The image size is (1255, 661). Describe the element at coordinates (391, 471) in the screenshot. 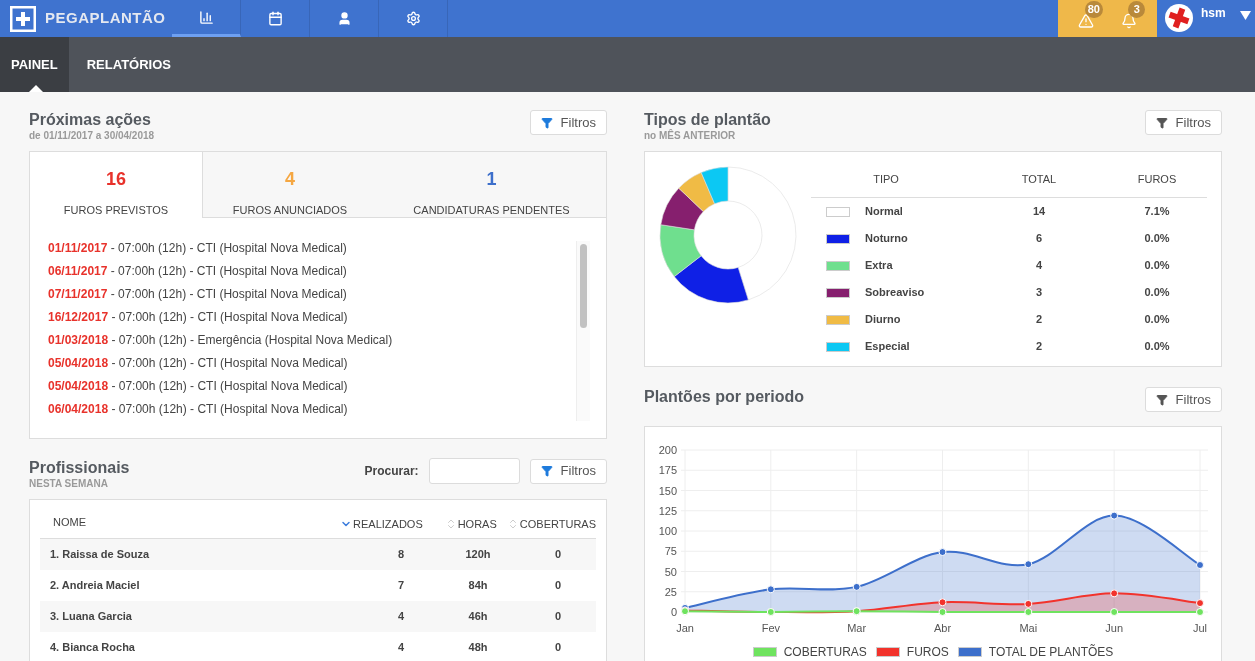

I see `search-label: Procurar:` at that location.